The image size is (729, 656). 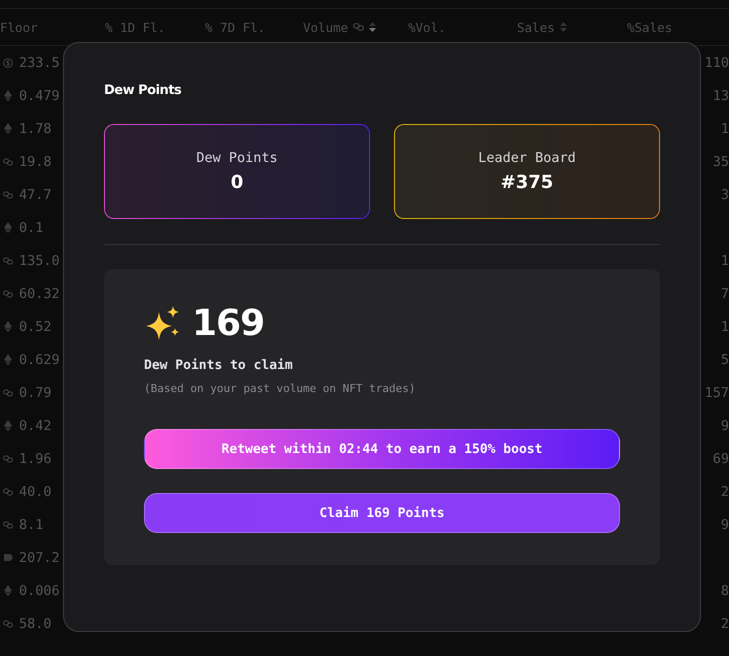 I want to click on column-header: % 7D Fl., so click(x=235, y=27).